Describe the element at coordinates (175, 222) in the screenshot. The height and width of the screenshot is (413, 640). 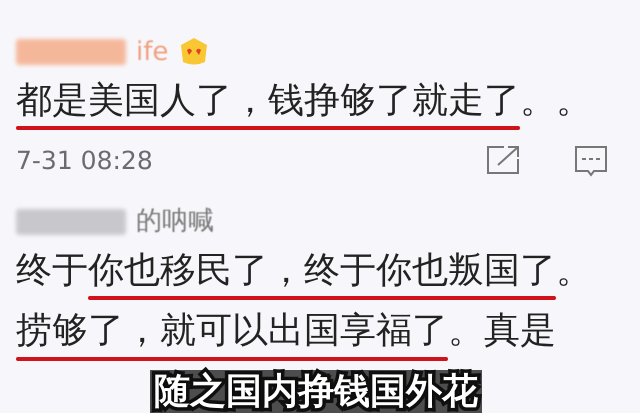
I see `username: 的呐喊` at that location.